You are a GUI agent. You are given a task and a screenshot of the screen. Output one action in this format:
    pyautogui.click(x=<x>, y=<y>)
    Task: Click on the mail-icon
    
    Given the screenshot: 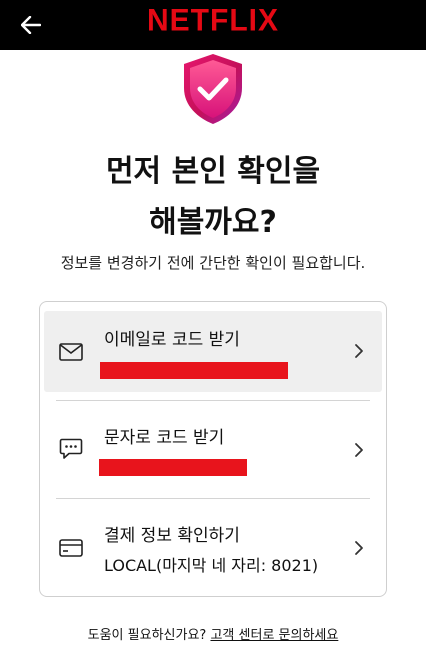 What is the action you would take?
    pyautogui.click(x=71, y=352)
    